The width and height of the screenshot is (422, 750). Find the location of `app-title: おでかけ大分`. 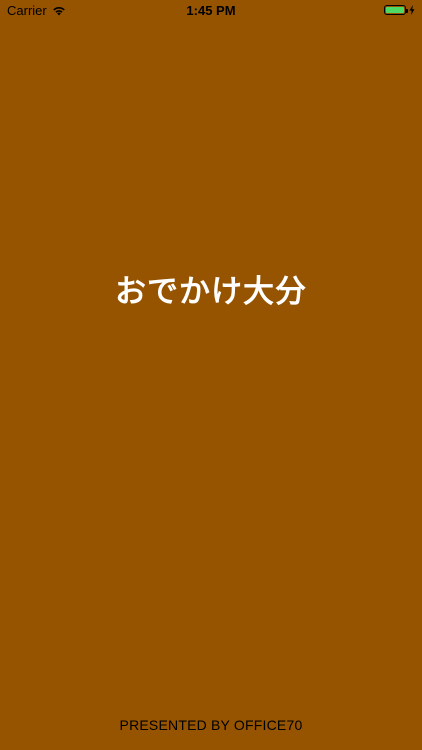

app-title: おでかけ大分 is located at coordinates (211, 292).